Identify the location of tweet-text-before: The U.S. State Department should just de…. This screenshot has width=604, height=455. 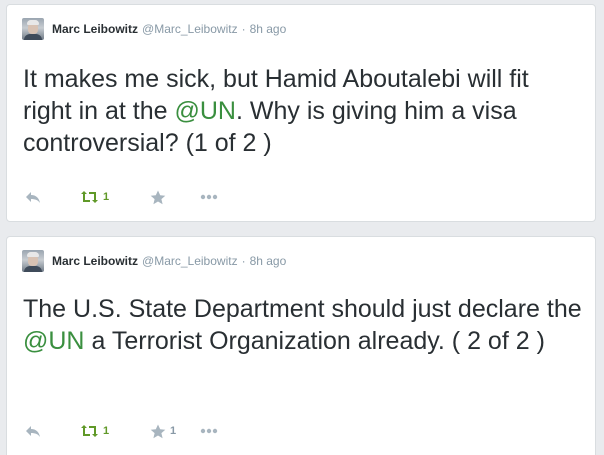
(302, 309).